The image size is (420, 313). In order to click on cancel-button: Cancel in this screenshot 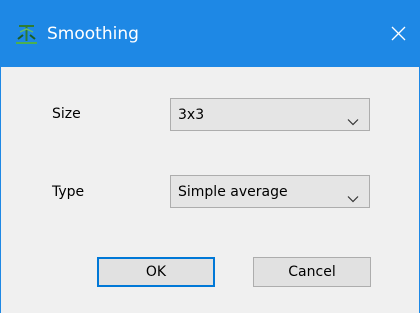, I will do `click(312, 272)`.